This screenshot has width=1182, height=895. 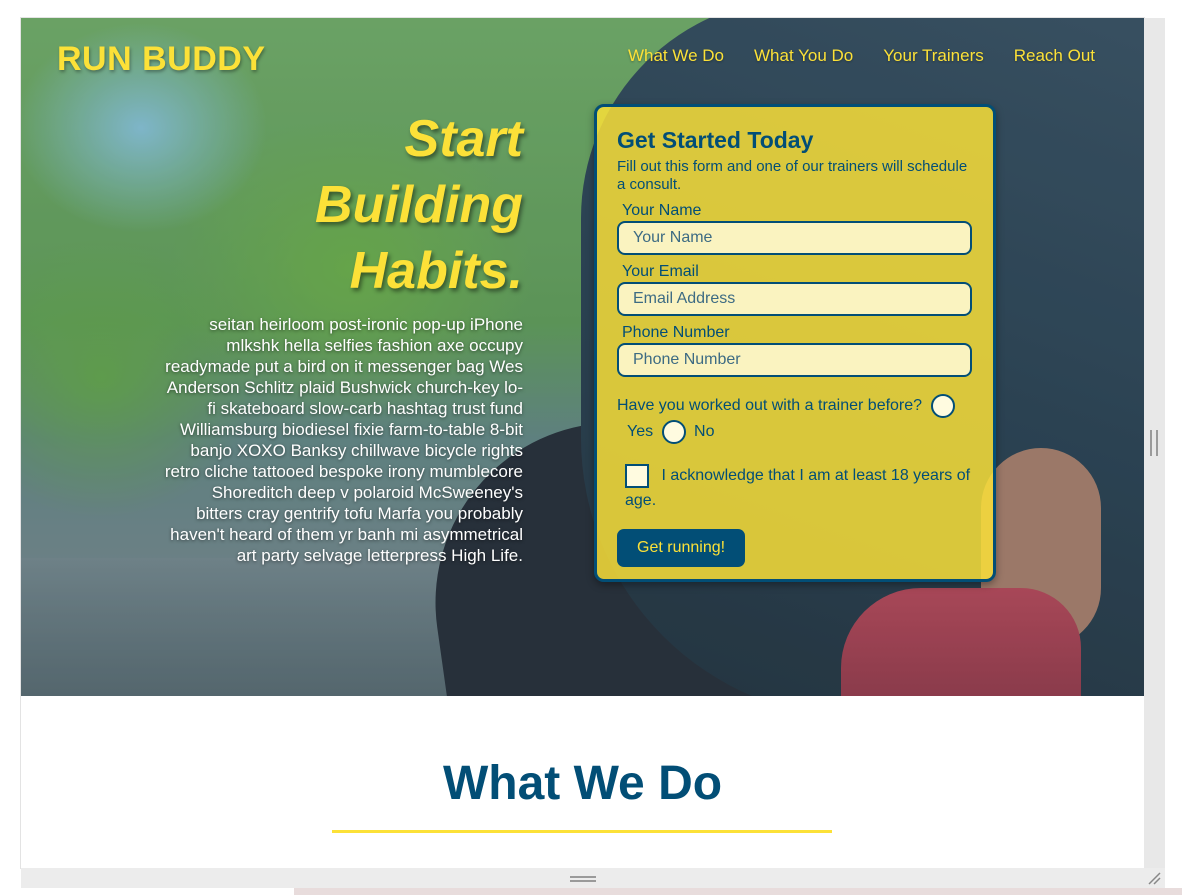 I want to click on section-title-what-we-do: What We Do, so click(x=582, y=783).